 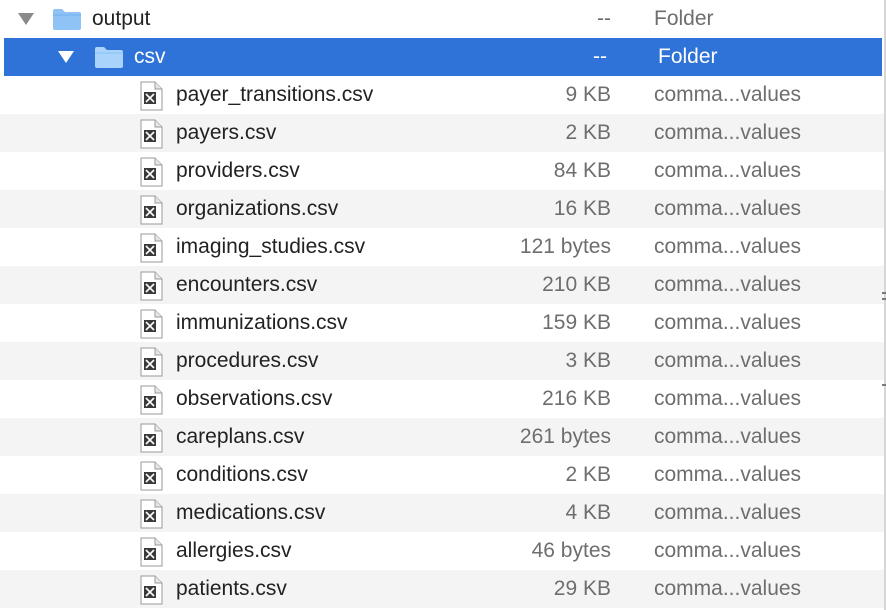 I want to click on row-name: allergies.csv, so click(x=234, y=550).